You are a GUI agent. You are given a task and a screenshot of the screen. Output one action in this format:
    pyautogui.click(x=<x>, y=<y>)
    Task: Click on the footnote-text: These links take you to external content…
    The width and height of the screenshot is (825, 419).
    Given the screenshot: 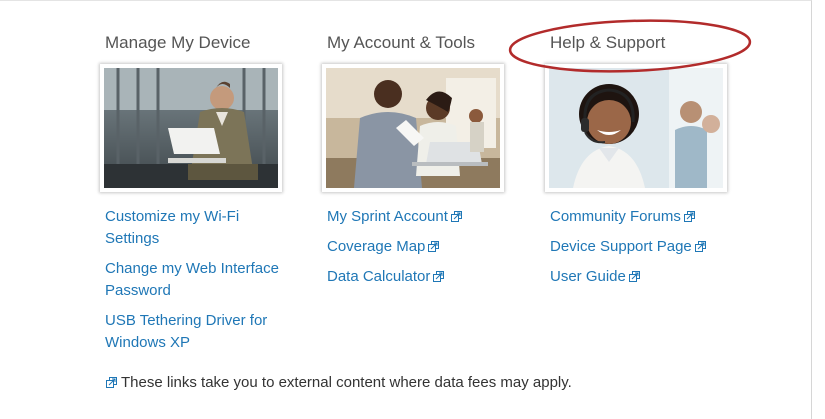 What is the action you would take?
    pyautogui.click(x=346, y=382)
    